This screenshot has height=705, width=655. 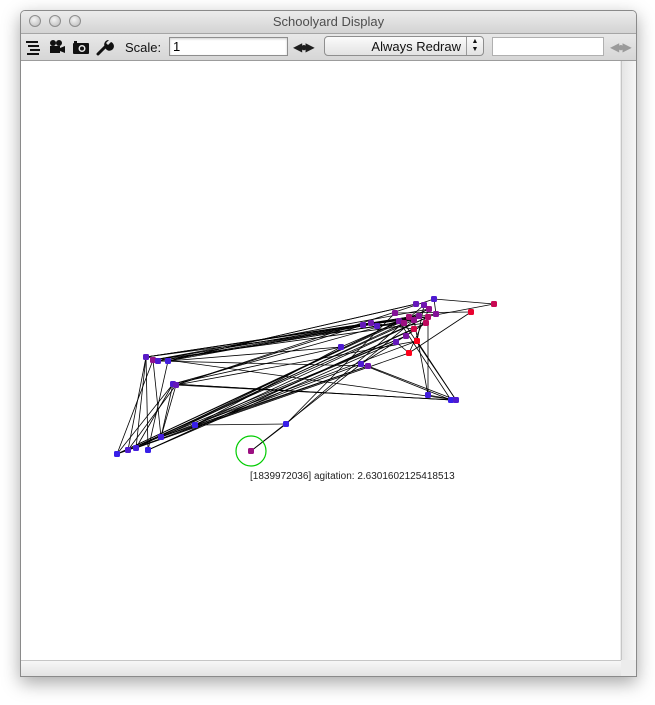 What do you see at coordinates (628, 668) in the screenshot?
I see `scroll-corner` at bounding box center [628, 668].